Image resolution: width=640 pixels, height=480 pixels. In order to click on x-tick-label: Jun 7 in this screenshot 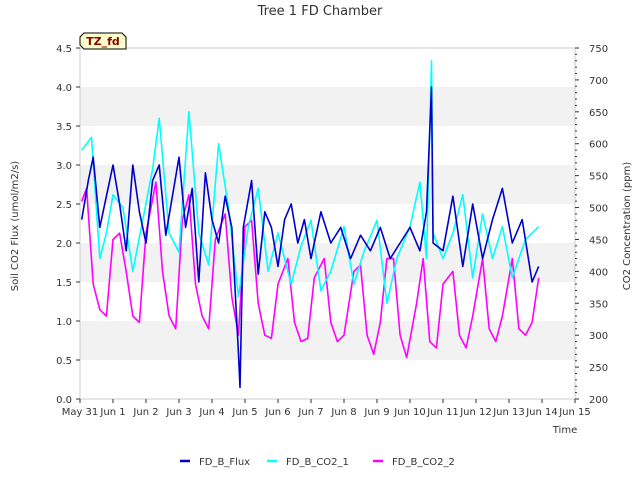, I will do `click(310, 412)`.